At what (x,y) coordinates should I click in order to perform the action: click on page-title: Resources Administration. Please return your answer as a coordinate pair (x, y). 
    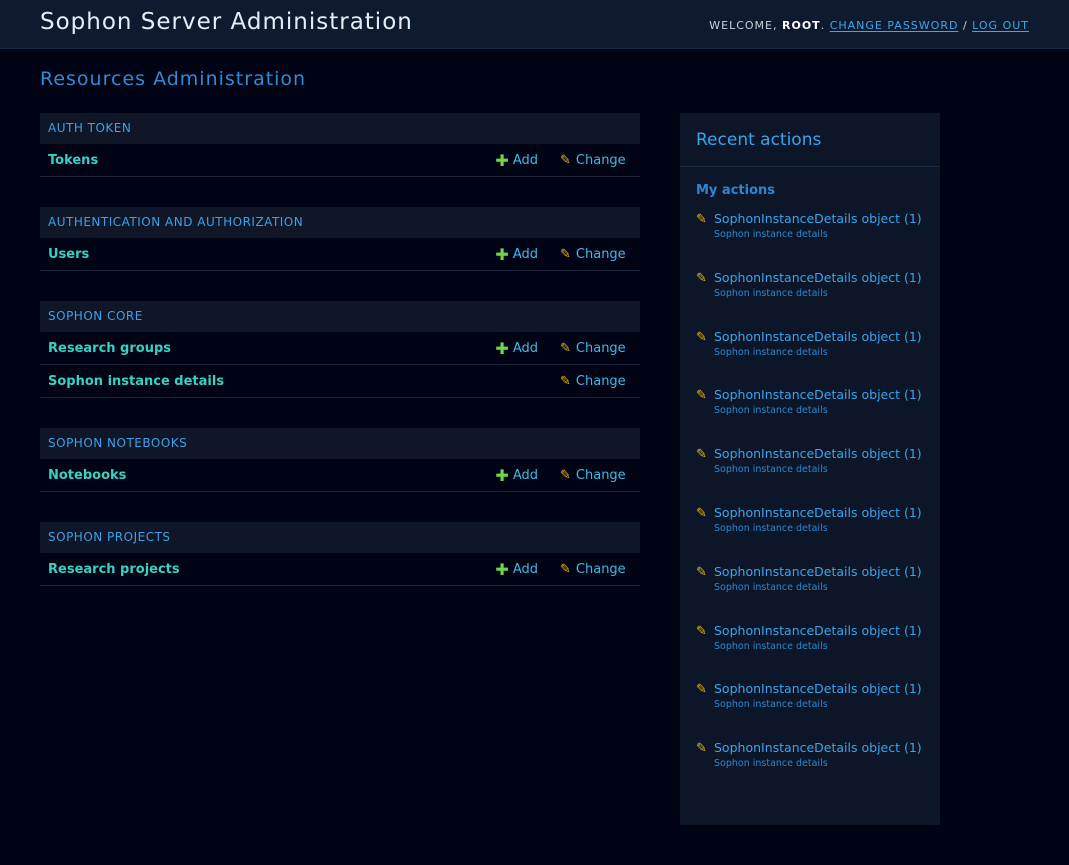
    Looking at the image, I should click on (173, 79).